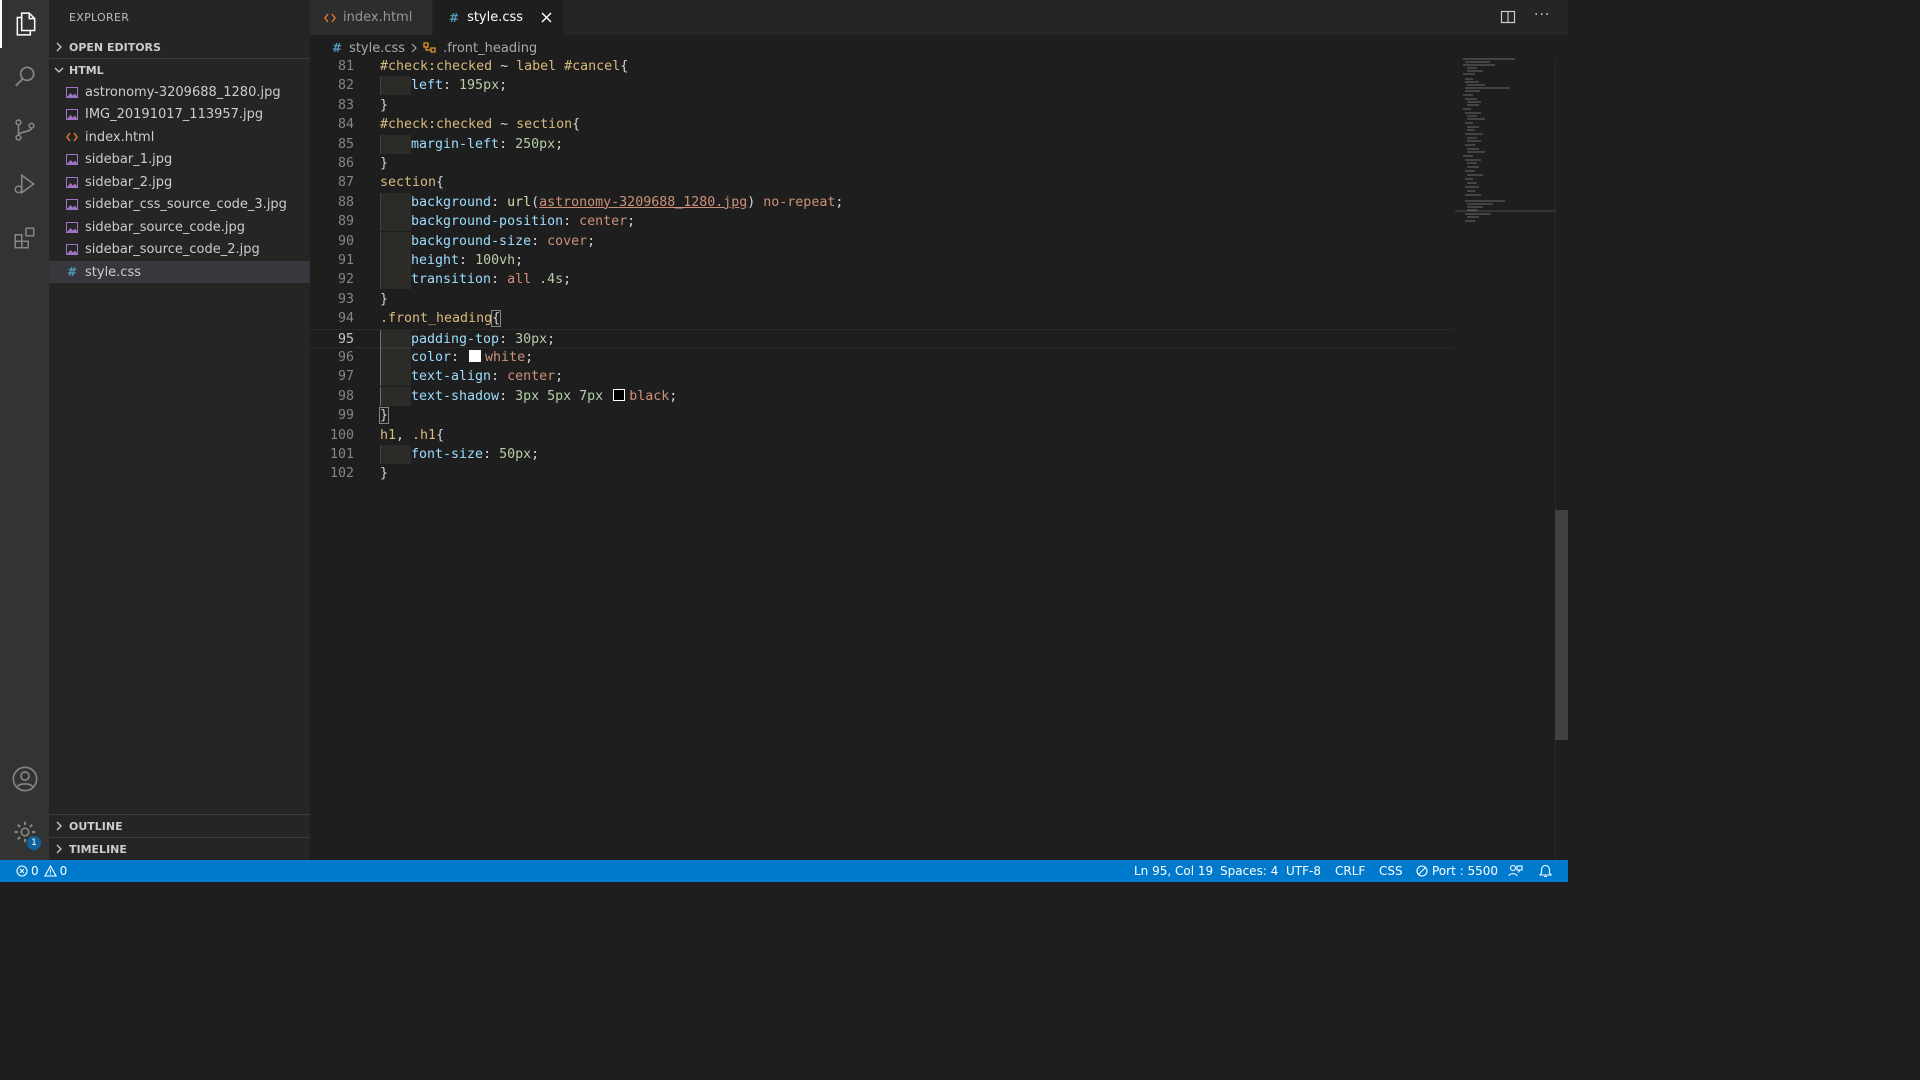 This screenshot has height=1080, width=1920. I want to click on code-line: 85 margin-left: 250px;, so click(882, 144).